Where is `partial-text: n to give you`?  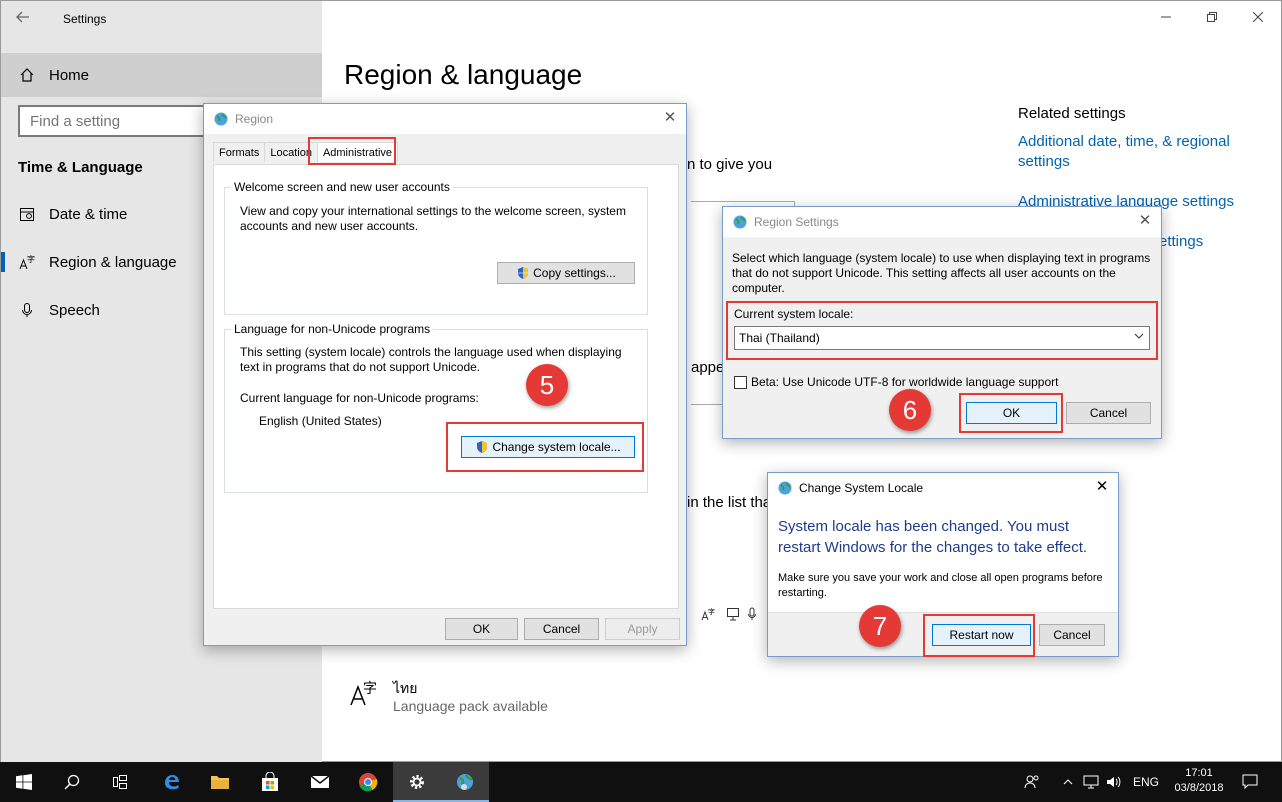
partial-text: n to give you is located at coordinates (730, 164).